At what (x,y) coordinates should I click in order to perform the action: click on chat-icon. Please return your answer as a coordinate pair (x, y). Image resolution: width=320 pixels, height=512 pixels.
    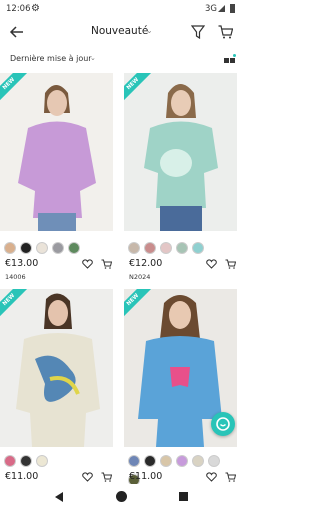
    Looking at the image, I should click on (223, 424).